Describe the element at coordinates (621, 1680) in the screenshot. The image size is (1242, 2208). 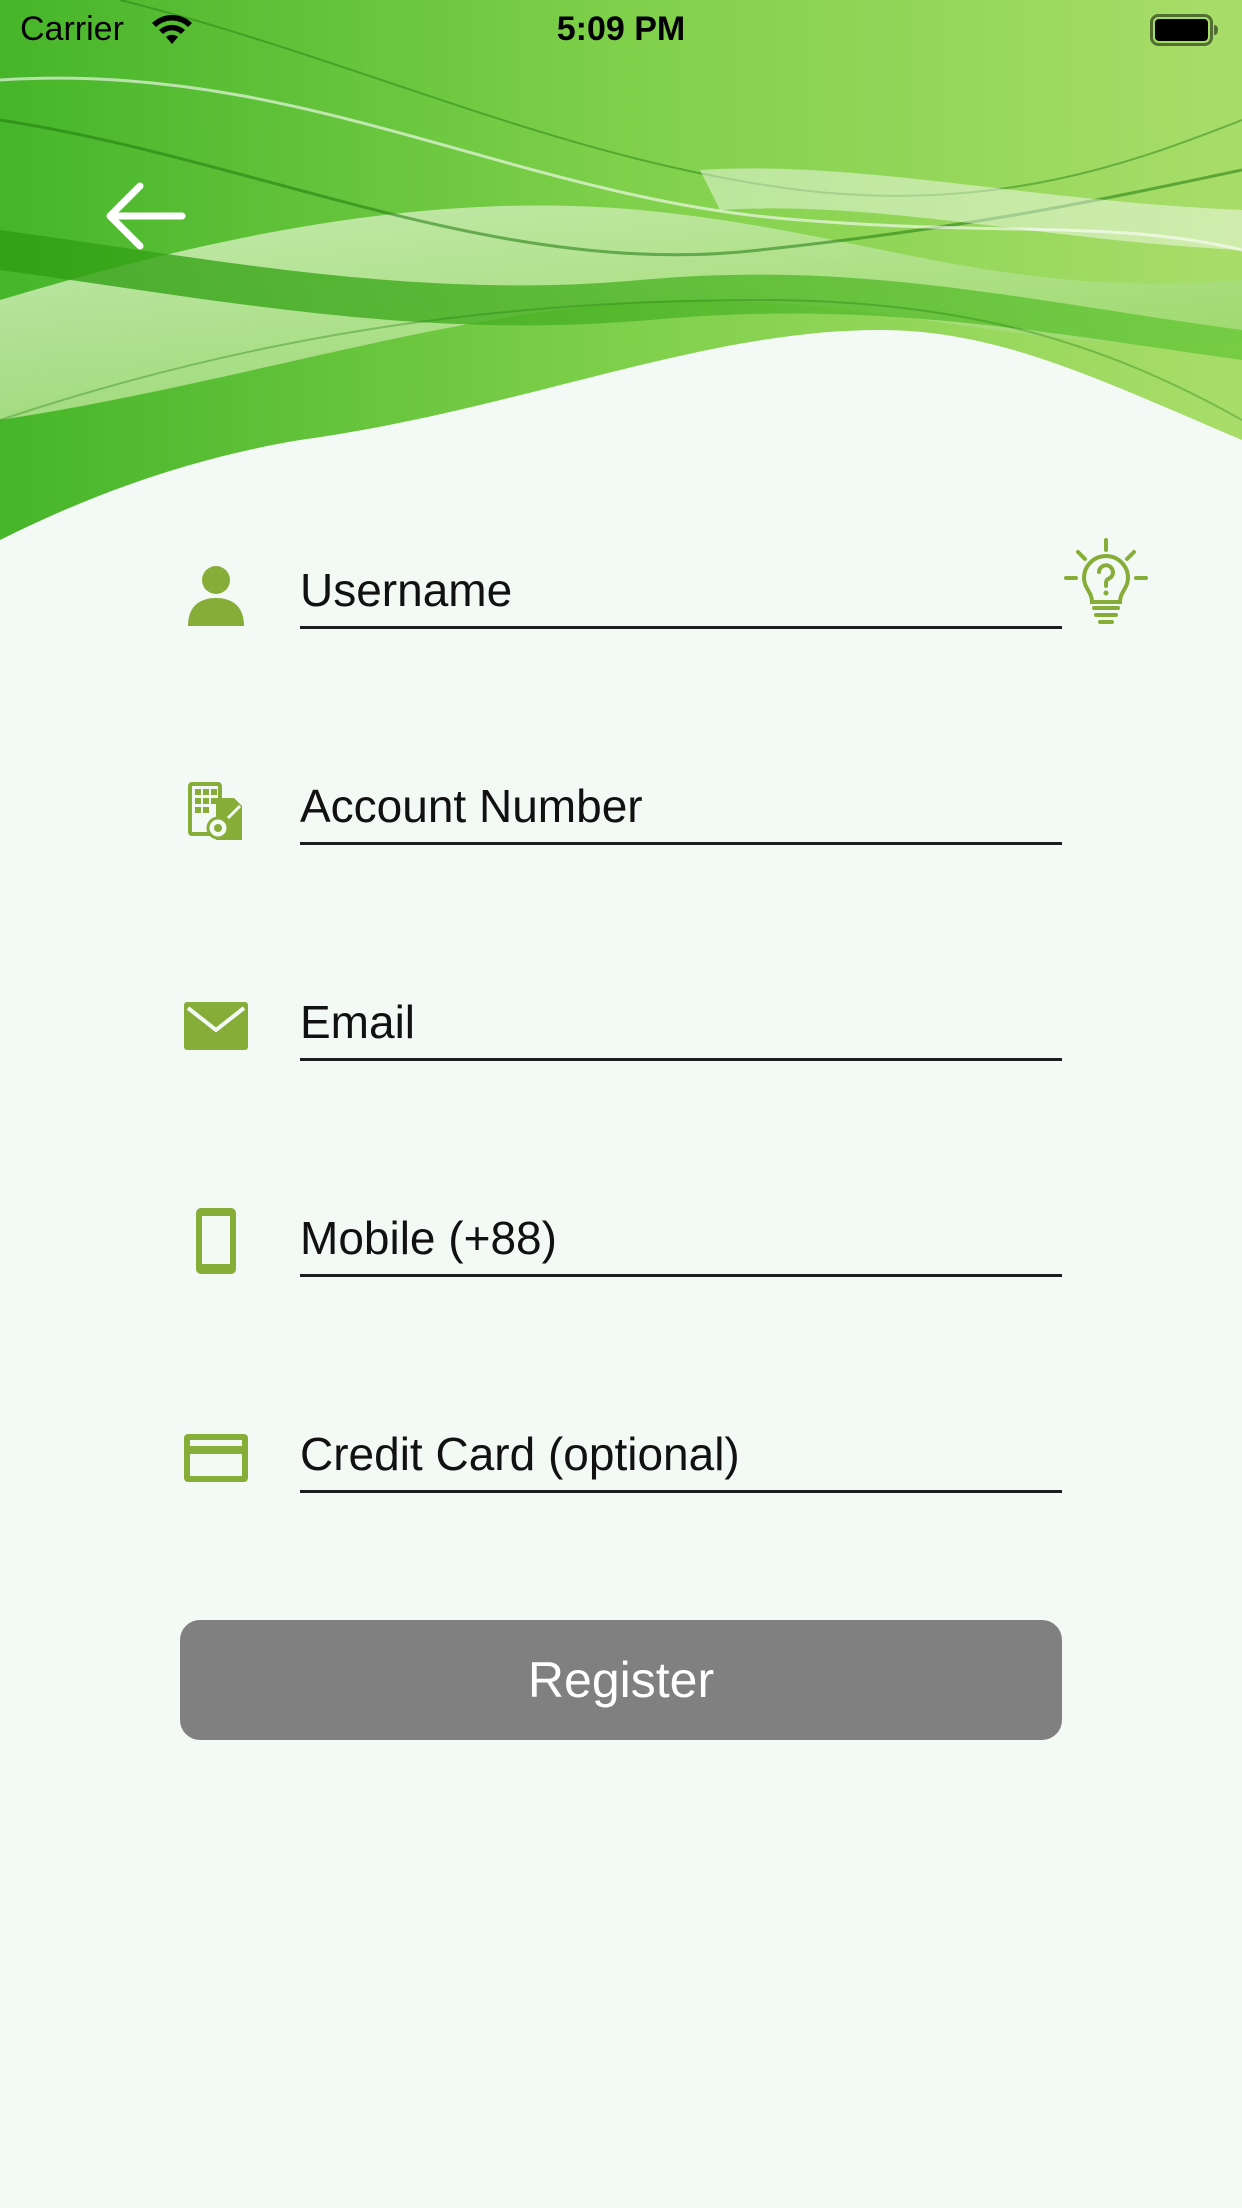
I see `register-button: Register` at that location.